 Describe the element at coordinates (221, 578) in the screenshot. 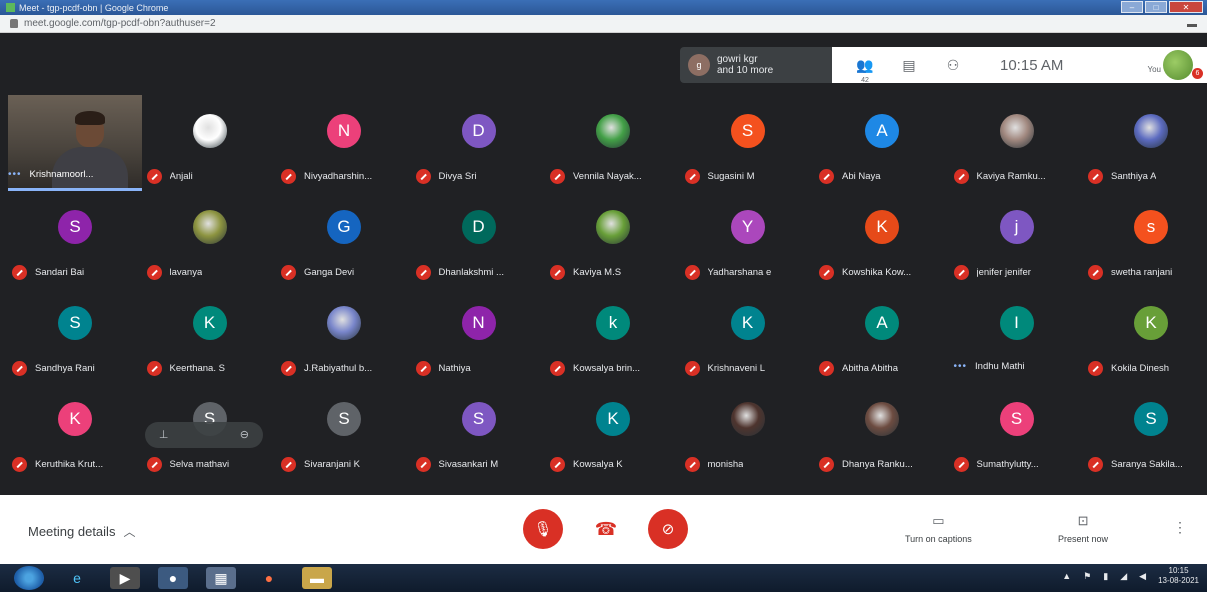

I see `presentation-app-icon: ▦` at that location.